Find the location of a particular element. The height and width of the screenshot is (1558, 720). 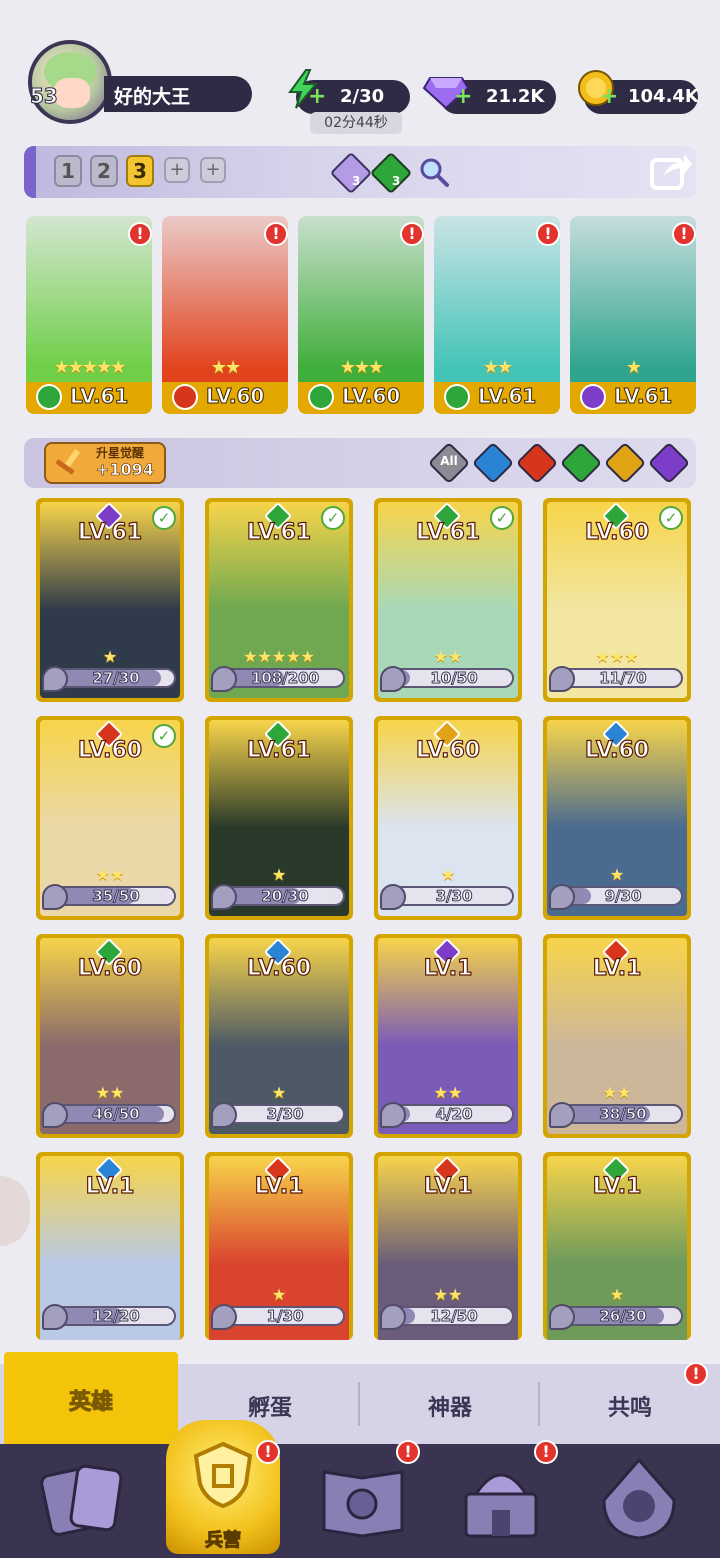

player-name: 好的大王 is located at coordinates (152, 97).